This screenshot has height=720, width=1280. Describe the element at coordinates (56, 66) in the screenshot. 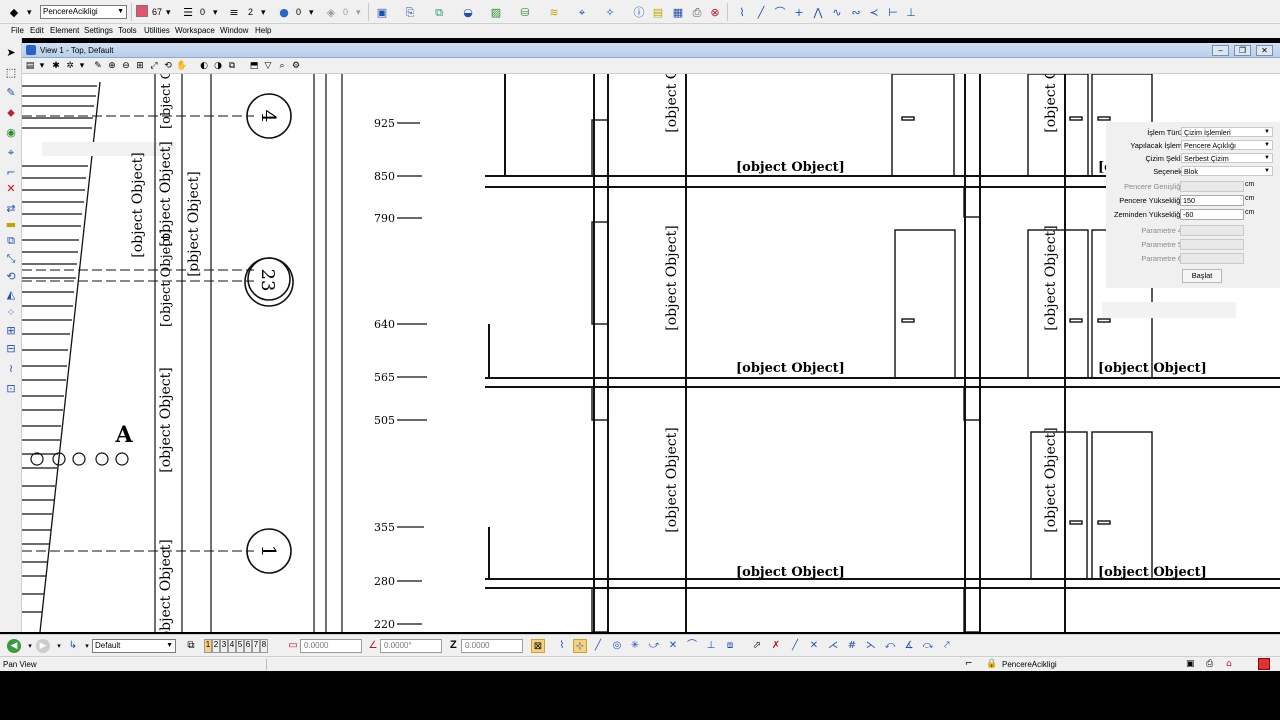

I see `display-style-icon: ✱` at that location.